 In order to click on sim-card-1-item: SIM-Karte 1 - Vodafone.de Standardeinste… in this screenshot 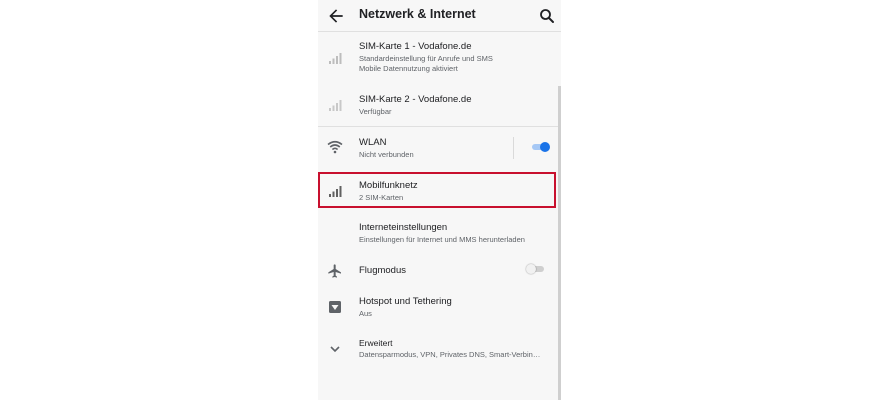, I will do `click(439, 57)`.